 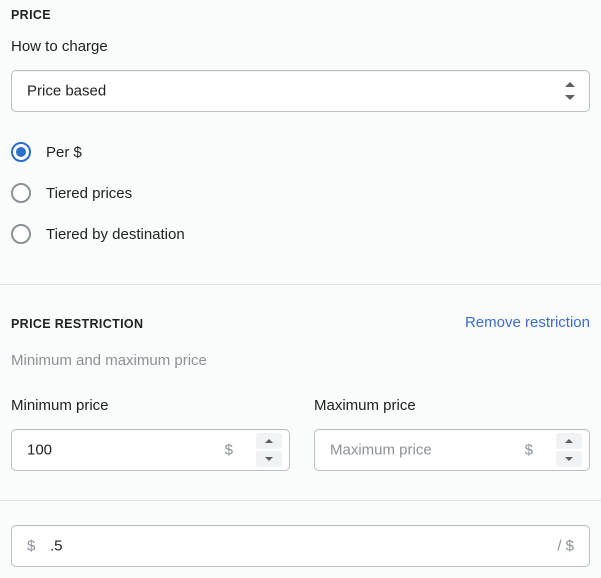 What do you see at coordinates (64, 152) in the screenshot?
I see `radio-label-per-dollar: Per $` at bounding box center [64, 152].